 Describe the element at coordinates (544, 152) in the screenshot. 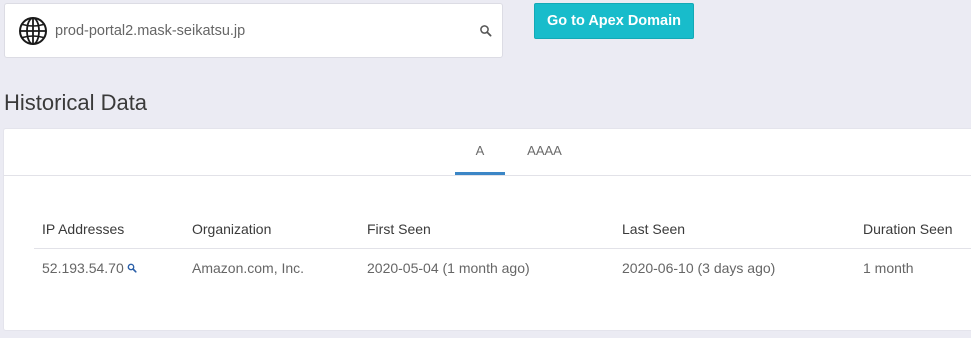

I see `tab-aaaa: AAAA` at that location.